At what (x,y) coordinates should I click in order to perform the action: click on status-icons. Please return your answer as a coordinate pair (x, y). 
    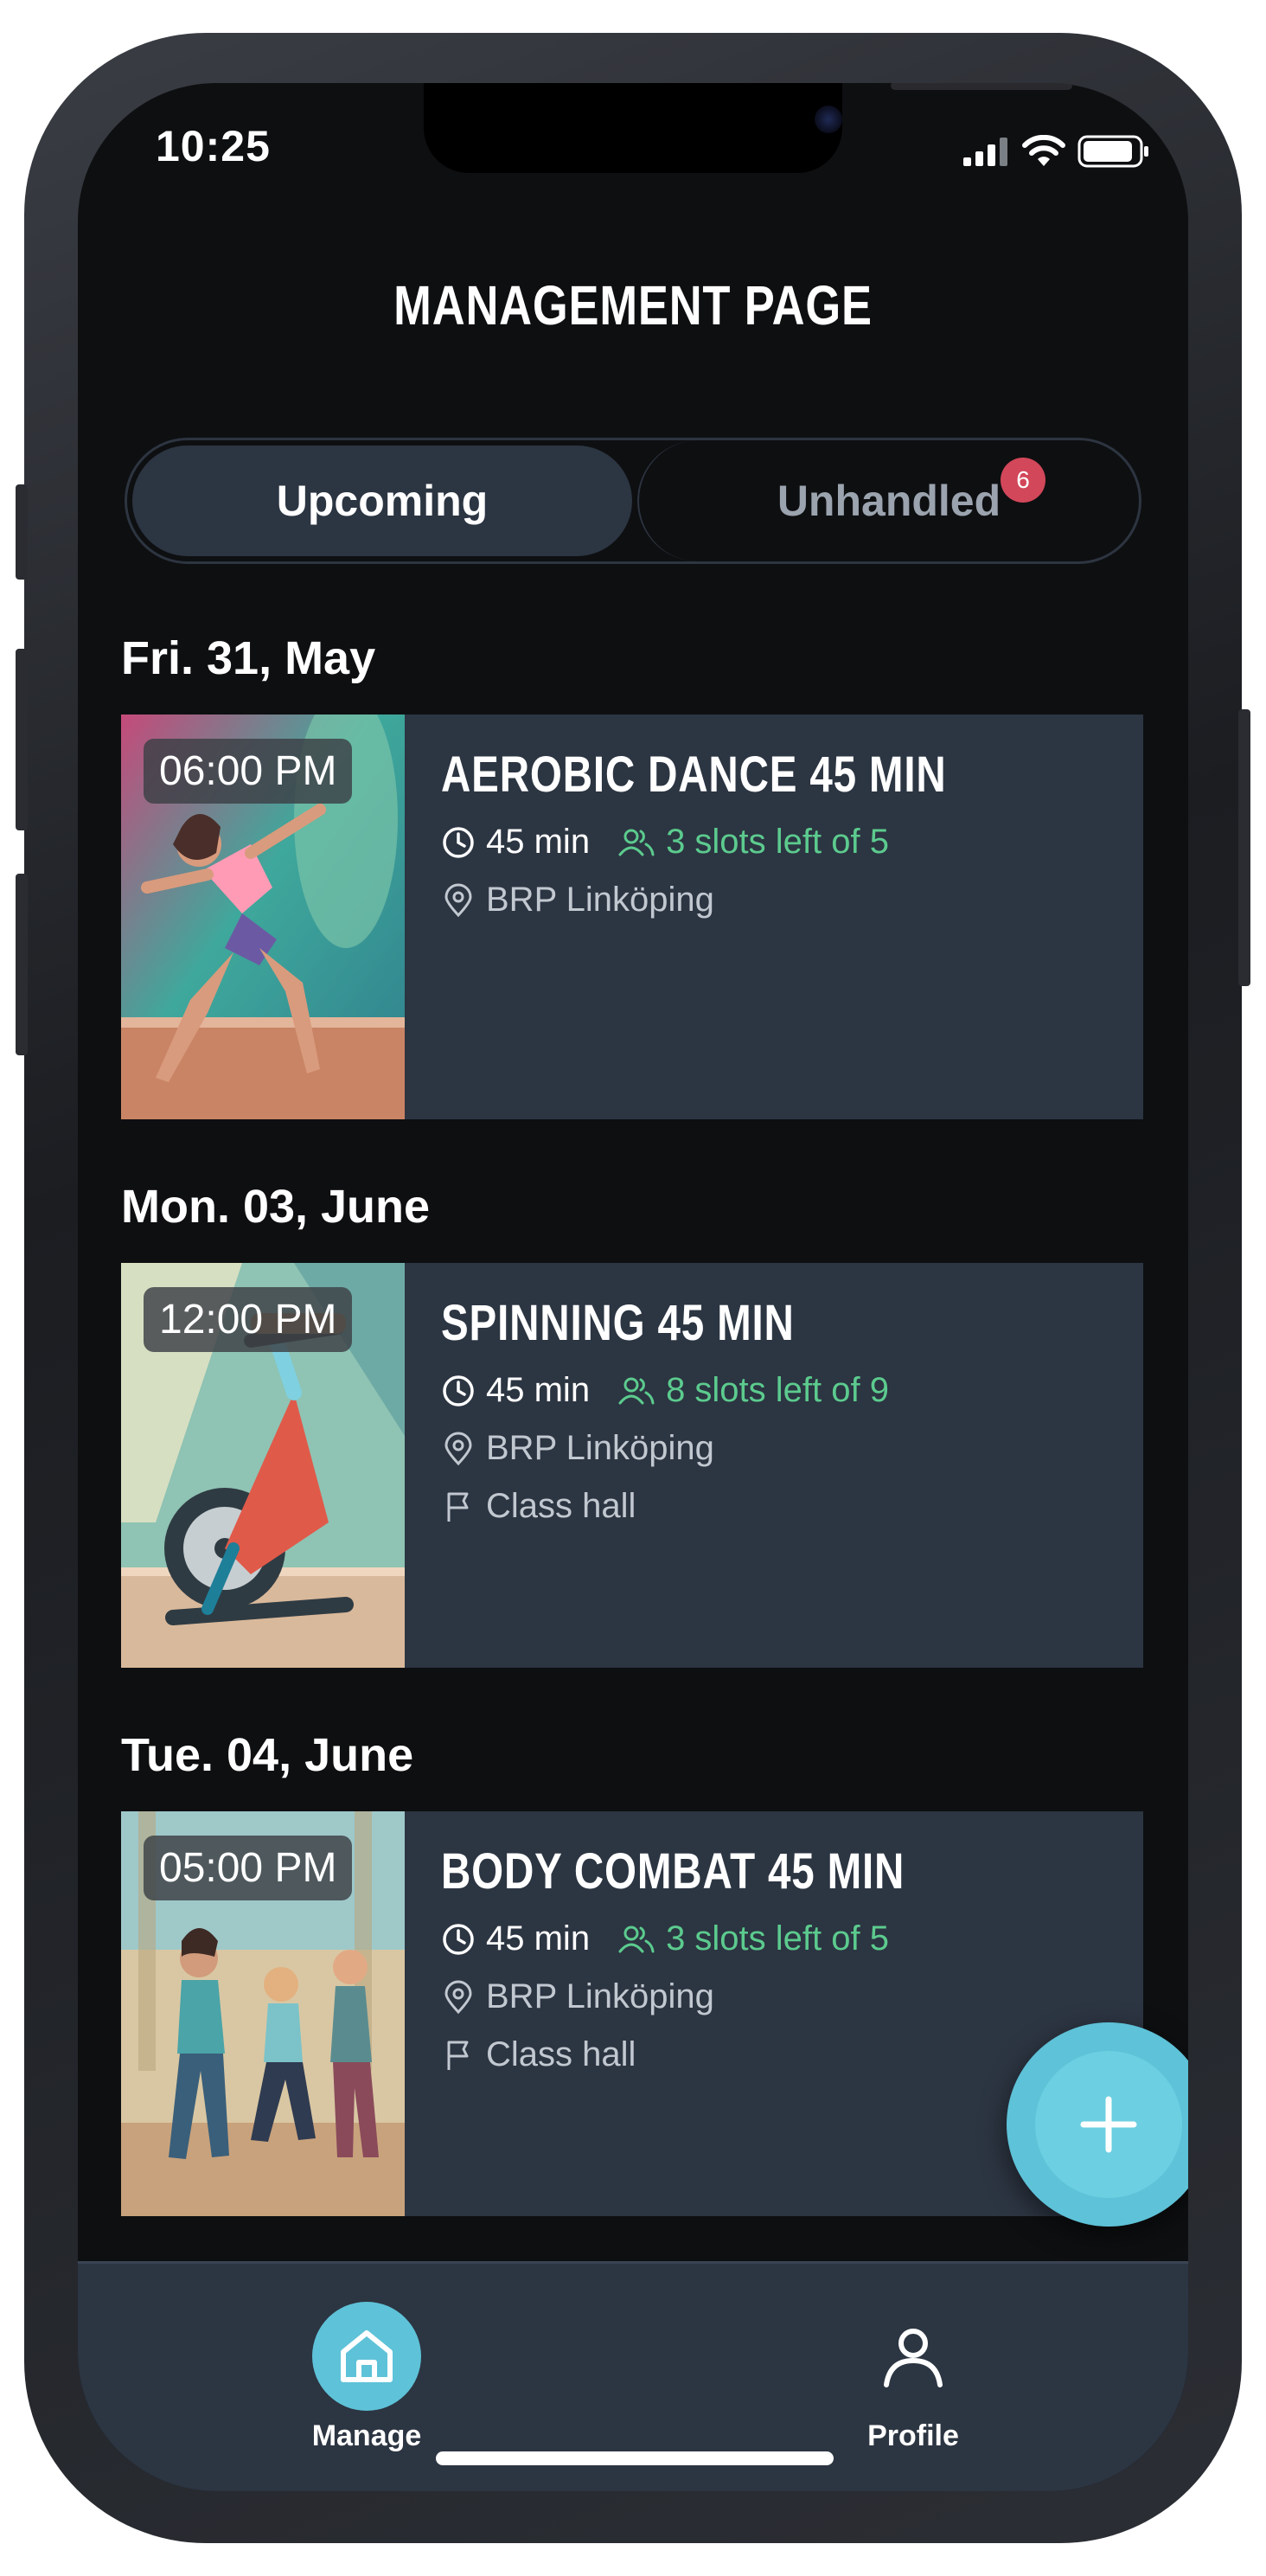
    Looking at the image, I should click on (1056, 151).